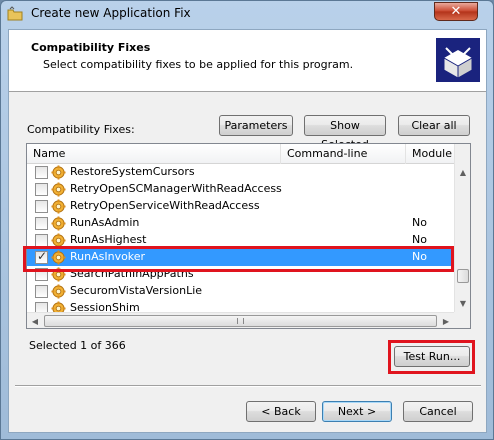 The height and width of the screenshot is (440, 494). What do you see at coordinates (462, 172) in the screenshot?
I see `scroll-up-icon: ▲` at bounding box center [462, 172].